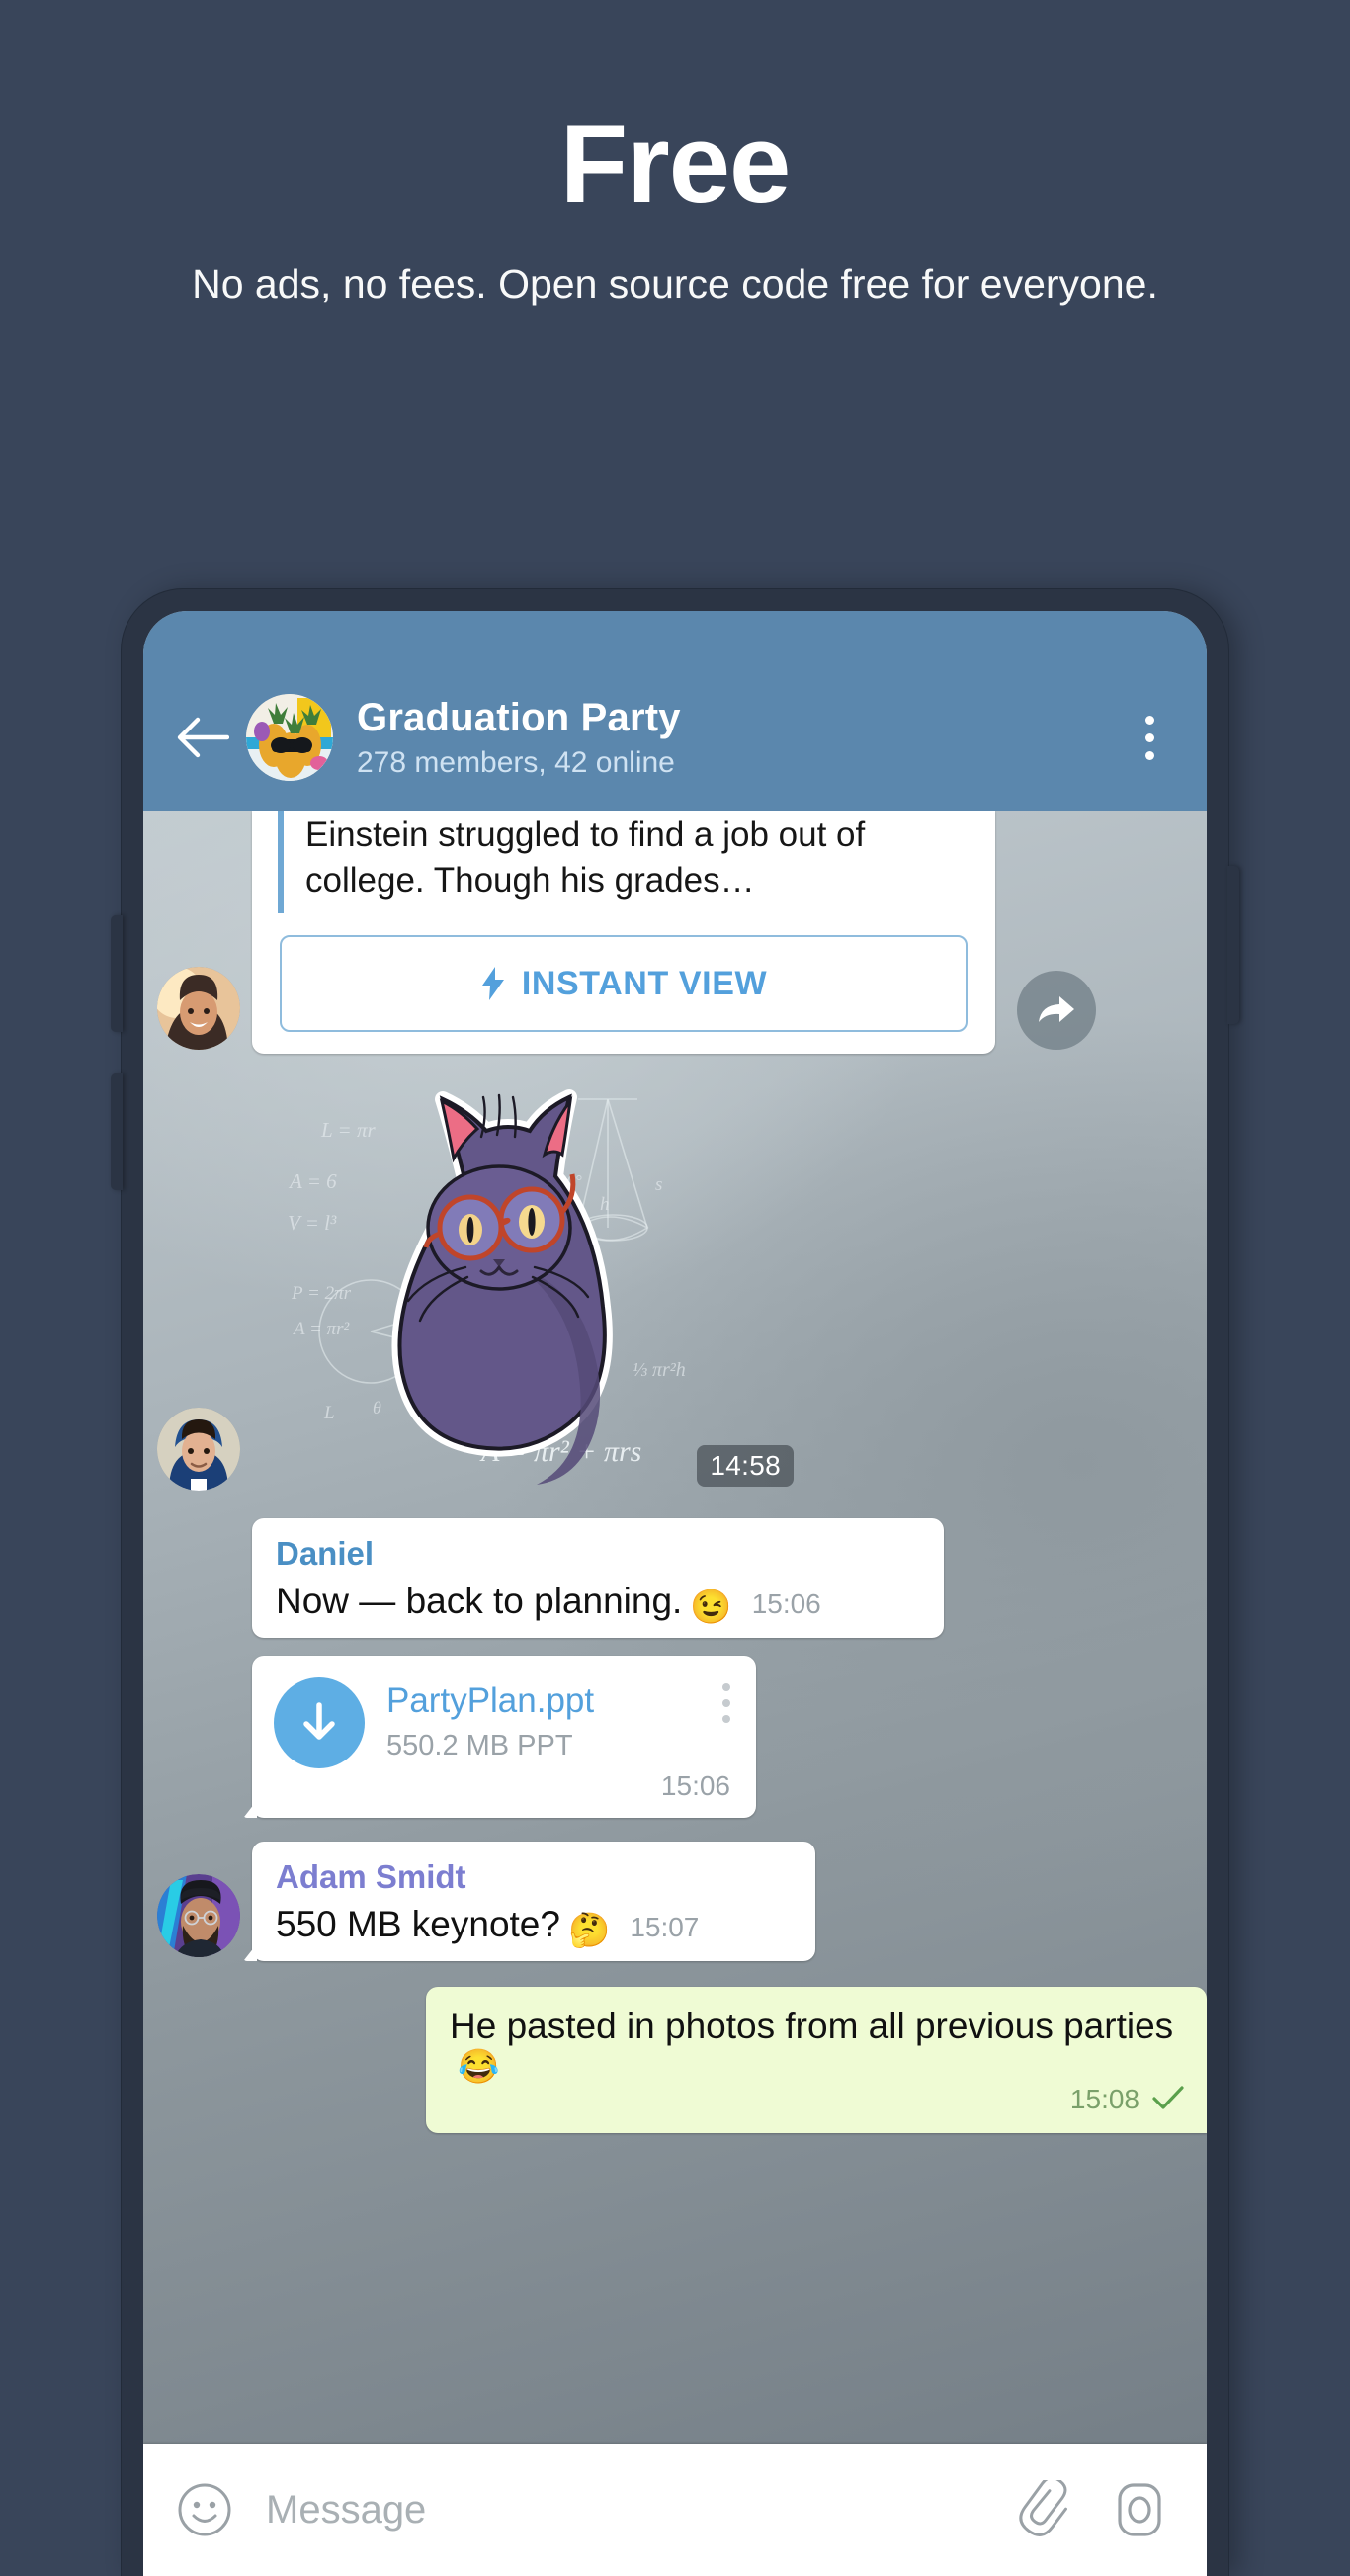  I want to click on emoji-joy: 😂, so click(479, 2066).